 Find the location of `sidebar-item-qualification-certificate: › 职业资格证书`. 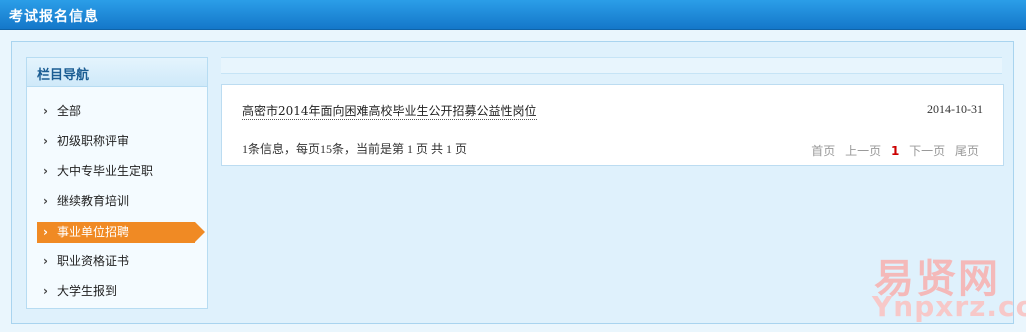

sidebar-item-qualification-certificate: › 职业资格证书 is located at coordinates (116, 261).